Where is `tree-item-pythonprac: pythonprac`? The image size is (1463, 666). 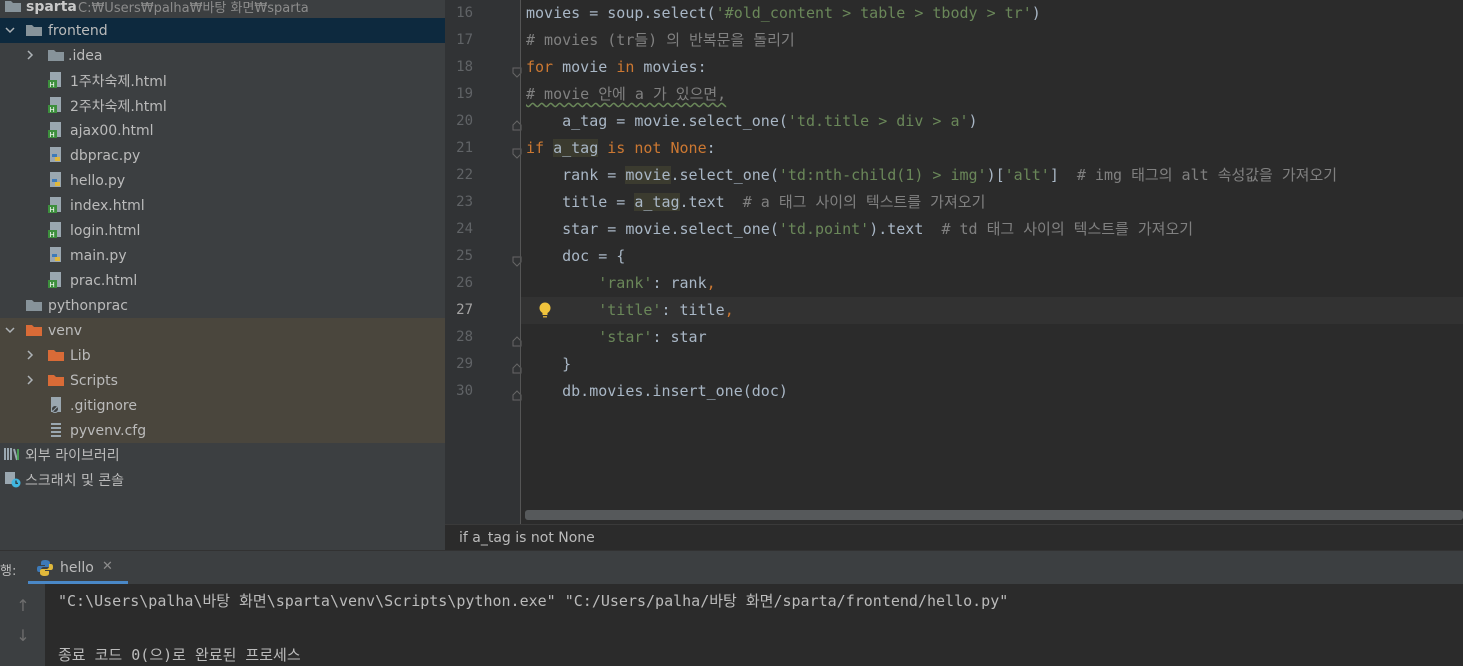 tree-item-pythonprac: pythonprac is located at coordinates (222, 305).